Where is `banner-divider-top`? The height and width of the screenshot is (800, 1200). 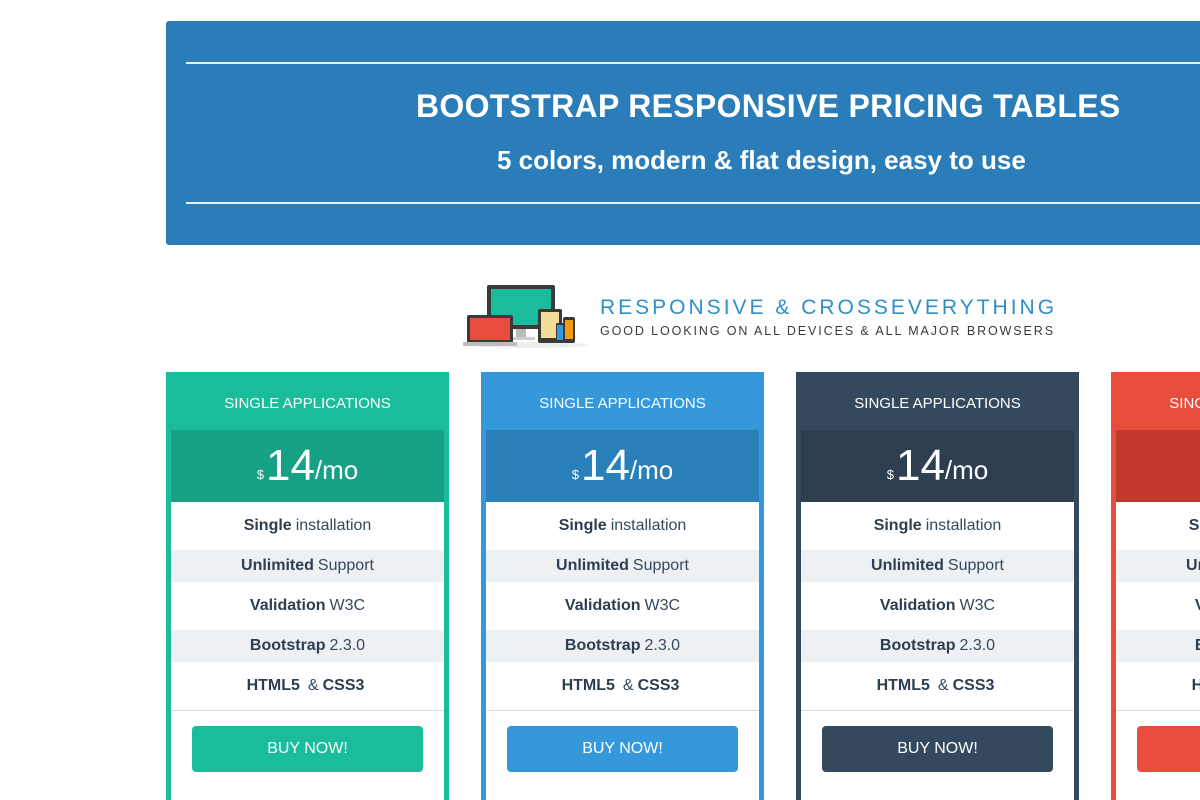 banner-divider-top is located at coordinates (693, 63).